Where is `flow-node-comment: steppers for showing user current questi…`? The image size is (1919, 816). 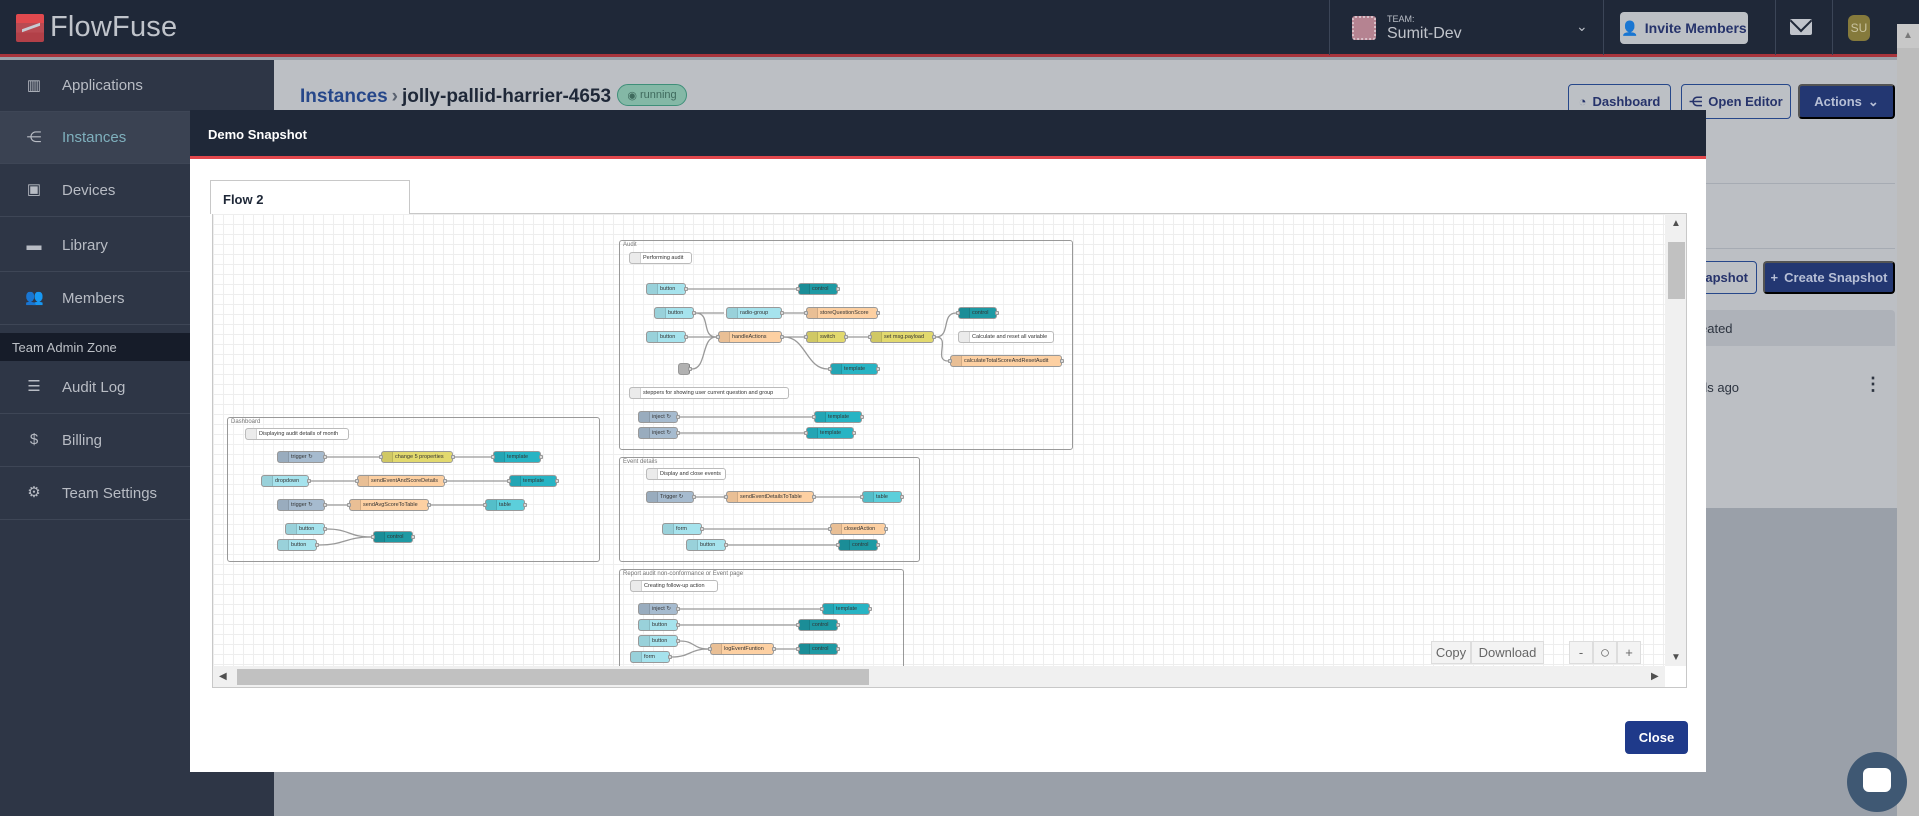
flow-node-comment: steppers for showing user current questi… is located at coordinates (709, 393).